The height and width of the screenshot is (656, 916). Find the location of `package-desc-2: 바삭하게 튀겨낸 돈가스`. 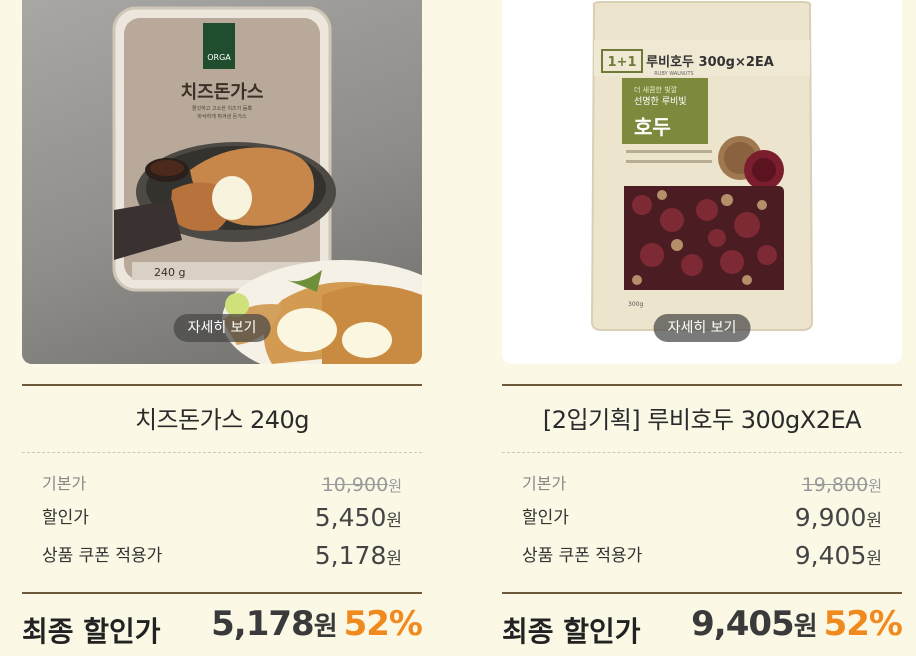

package-desc-2: 바삭하게 튀겨낸 돈가스 is located at coordinates (222, 116).